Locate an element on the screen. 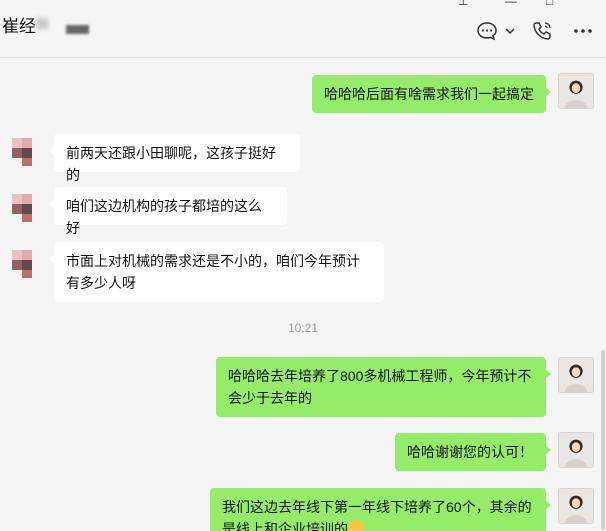 This screenshot has height=531, width=606. message-text: 哈哈哈后面有啥需求我们一起搞定 is located at coordinates (429, 94).